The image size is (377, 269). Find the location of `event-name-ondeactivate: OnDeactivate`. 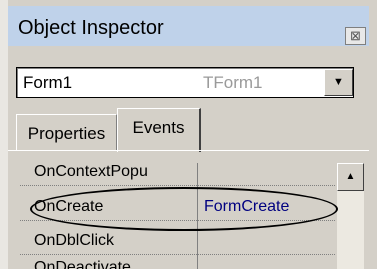

event-name-ondeactivate: OnDeactivate is located at coordinates (108, 263).